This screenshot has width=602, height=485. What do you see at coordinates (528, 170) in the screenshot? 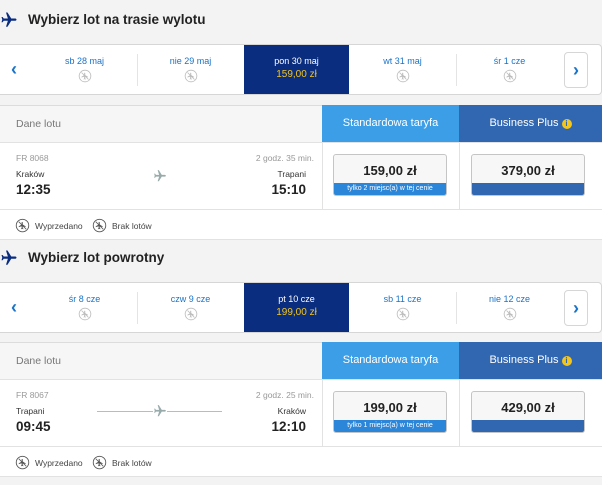
I see `business-plus-price: 379,00 zł` at bounding box center [528, 170].